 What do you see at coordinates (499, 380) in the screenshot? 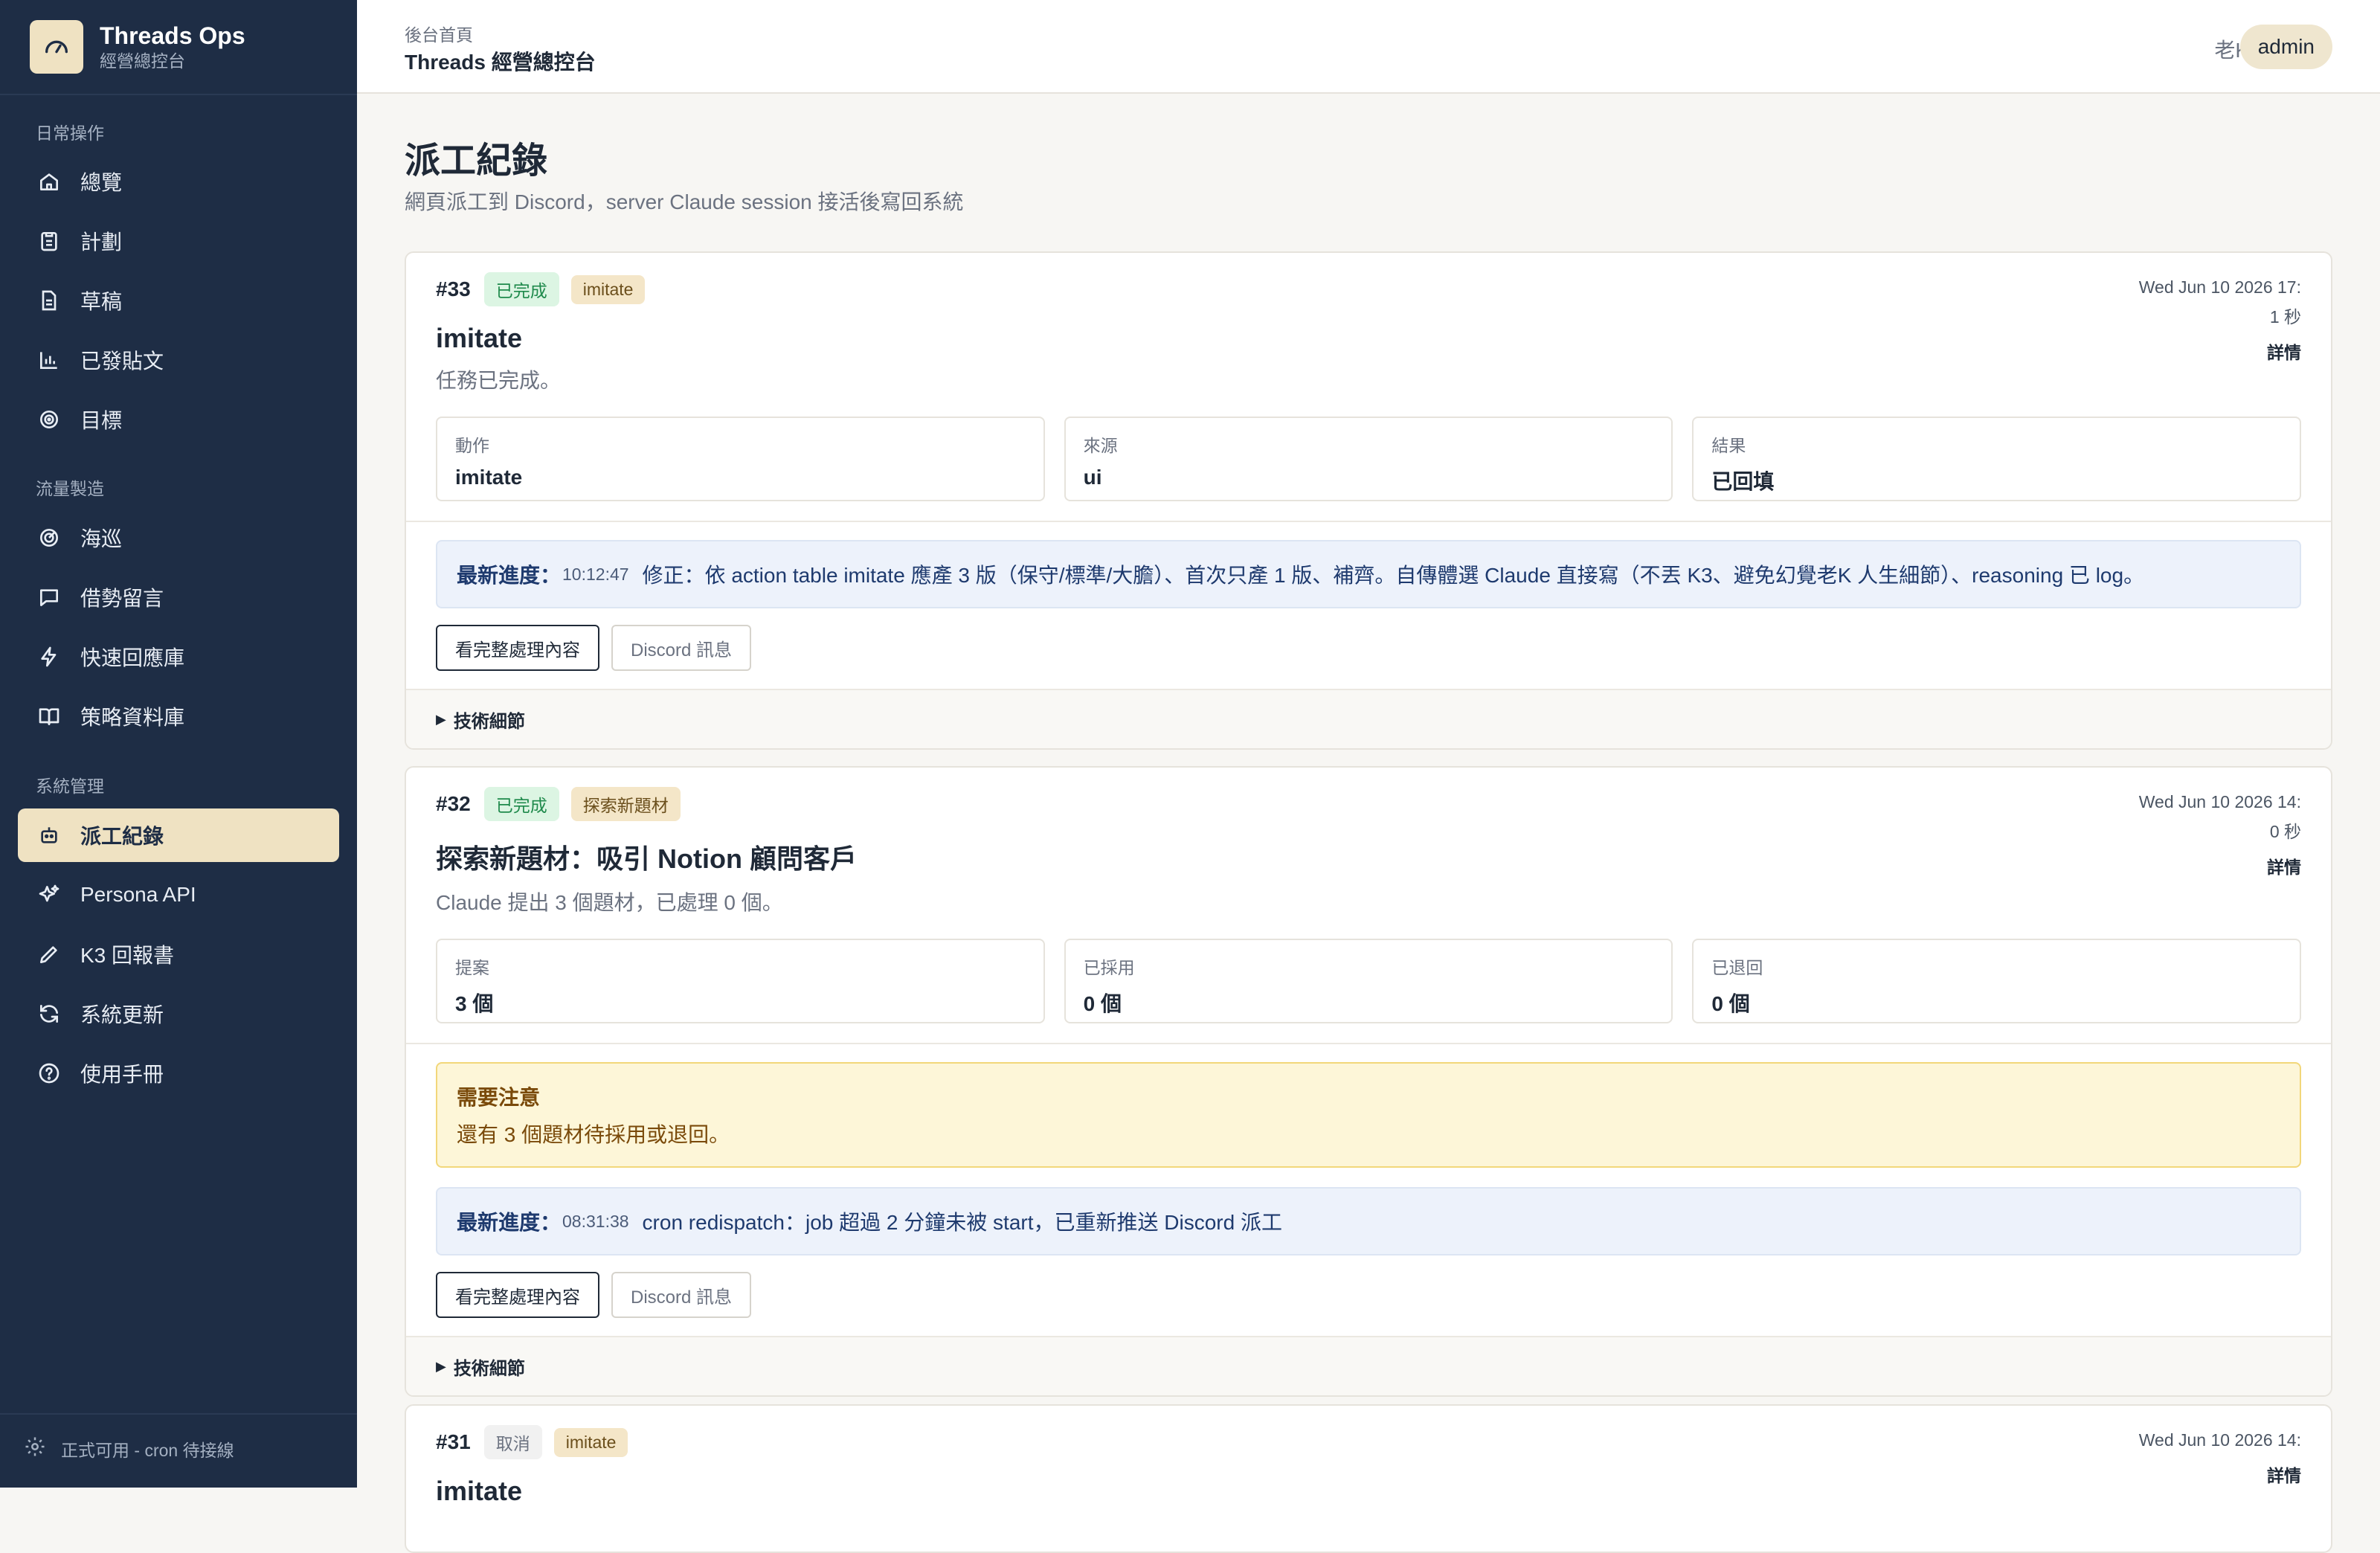
I see `job-message: 任務已完成。` at bounding box center [499, 380].